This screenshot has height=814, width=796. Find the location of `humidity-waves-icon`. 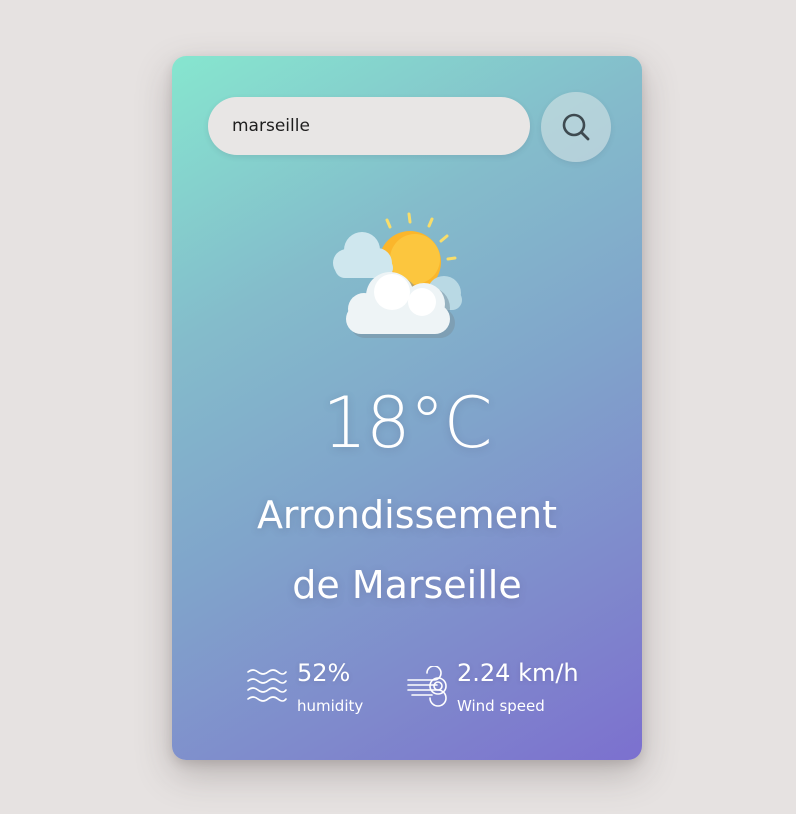

humidity-waves-icon is located at coordinates (267, 685).